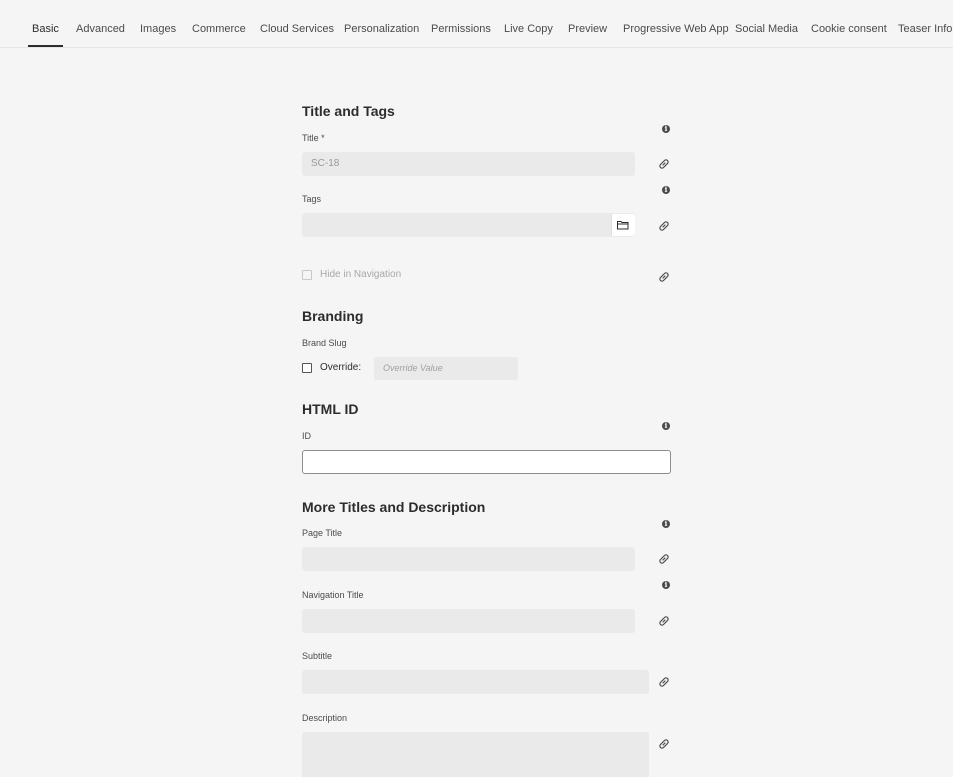 Image resolution: width=953 pixels, height=777 pixels. Describe the element at coordinates (333, 316) in the screenshot. I see `branding-heading: Branding` at that location.